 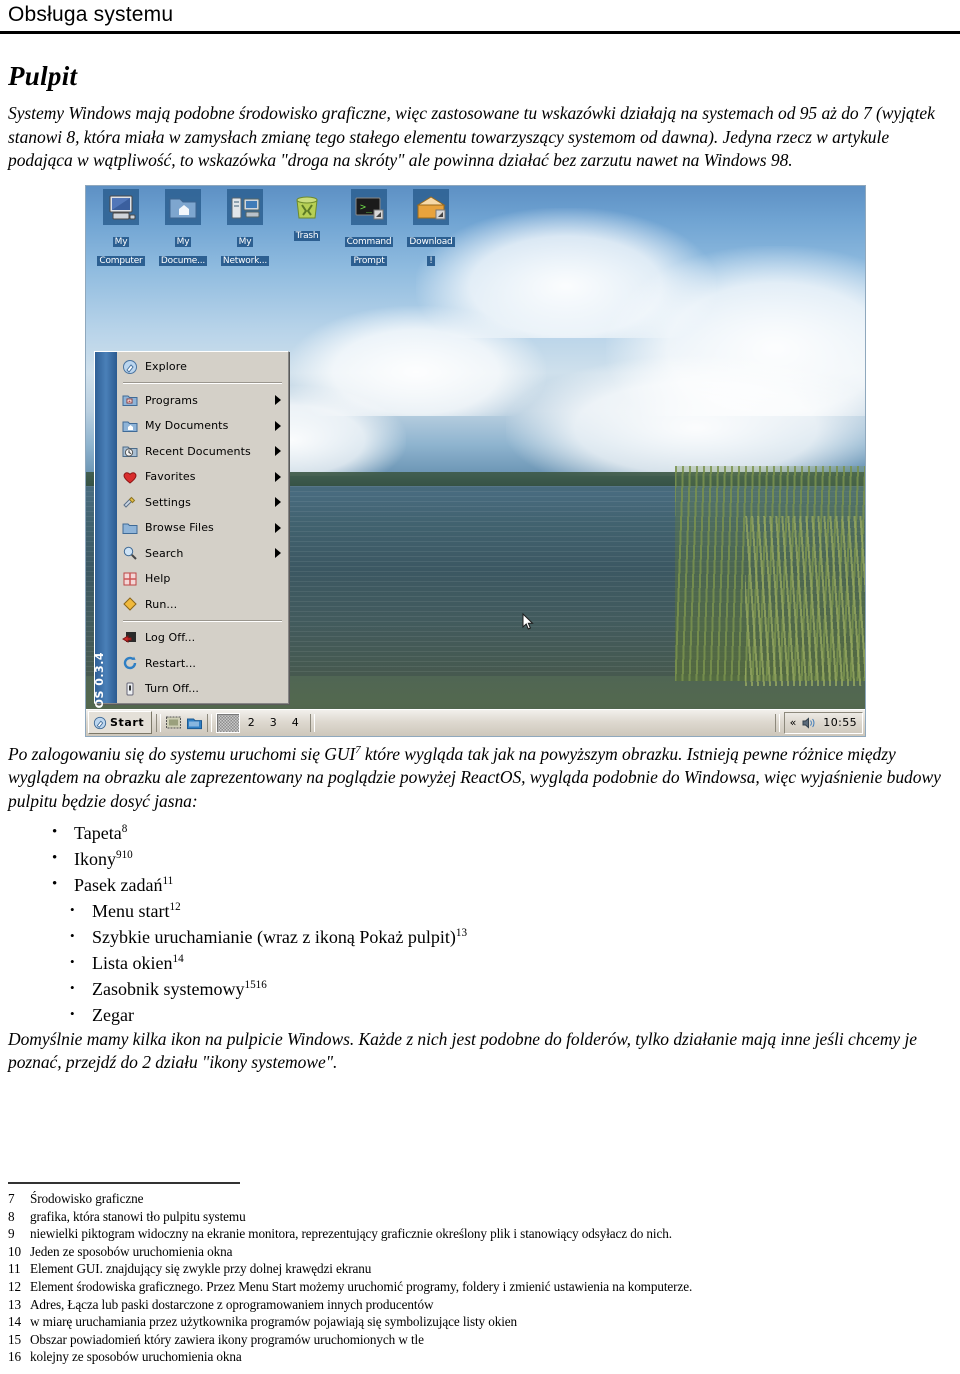 I want to click on start-menu-item-search: Search, so click(x=202, y=553).